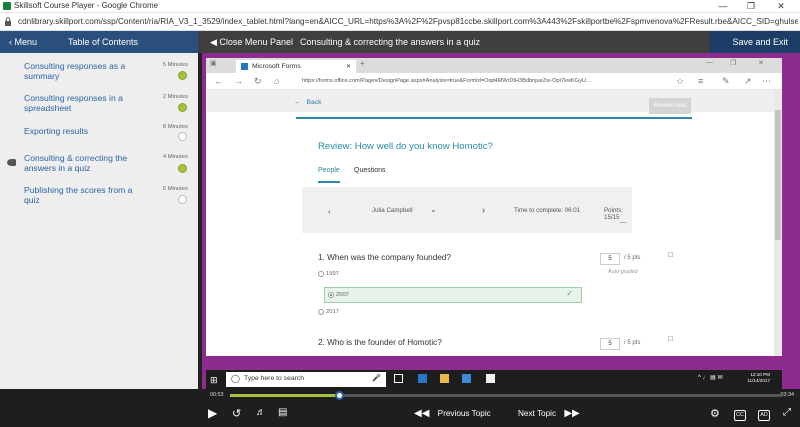 The height and width of the screenshot is (427, 800). I want to click on share-icon: ↗, so click(748, 81).